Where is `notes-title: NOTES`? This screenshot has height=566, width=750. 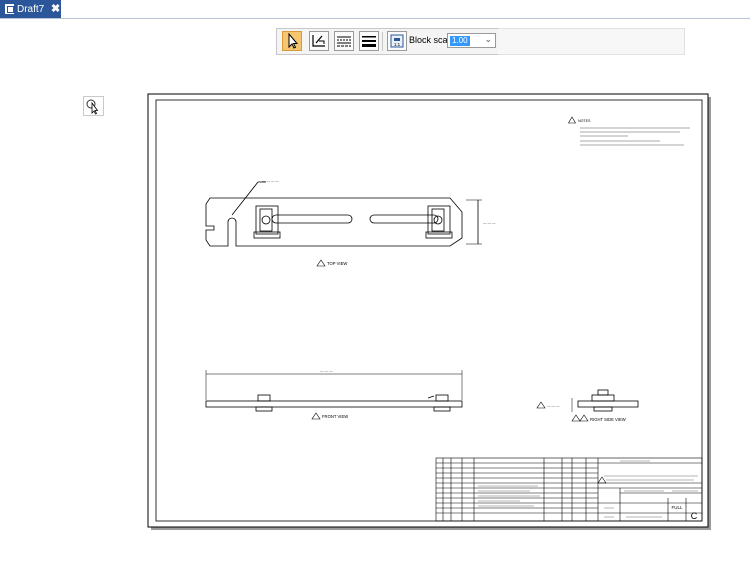
notes-title: NOTES is located at coordinates (584, 121).